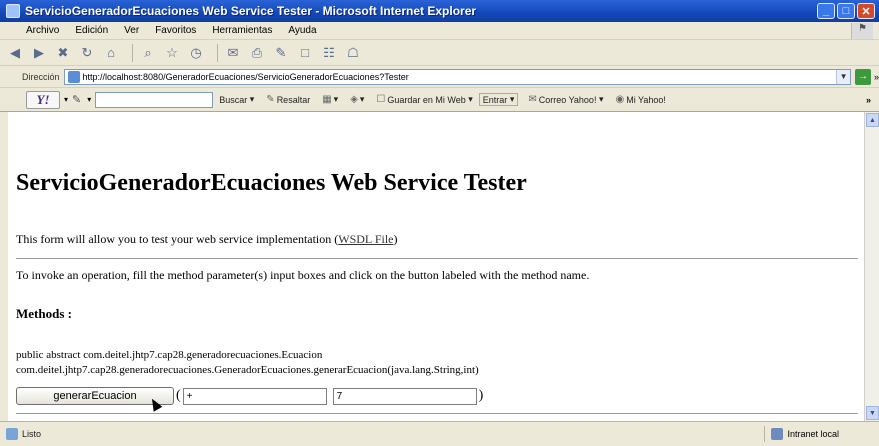 This screenshot has width=879, height=446. Describe the element at coordinates (646, 99) in the screenshot. I see `my-yahoo-label: Mi Yahoo!` at that location.